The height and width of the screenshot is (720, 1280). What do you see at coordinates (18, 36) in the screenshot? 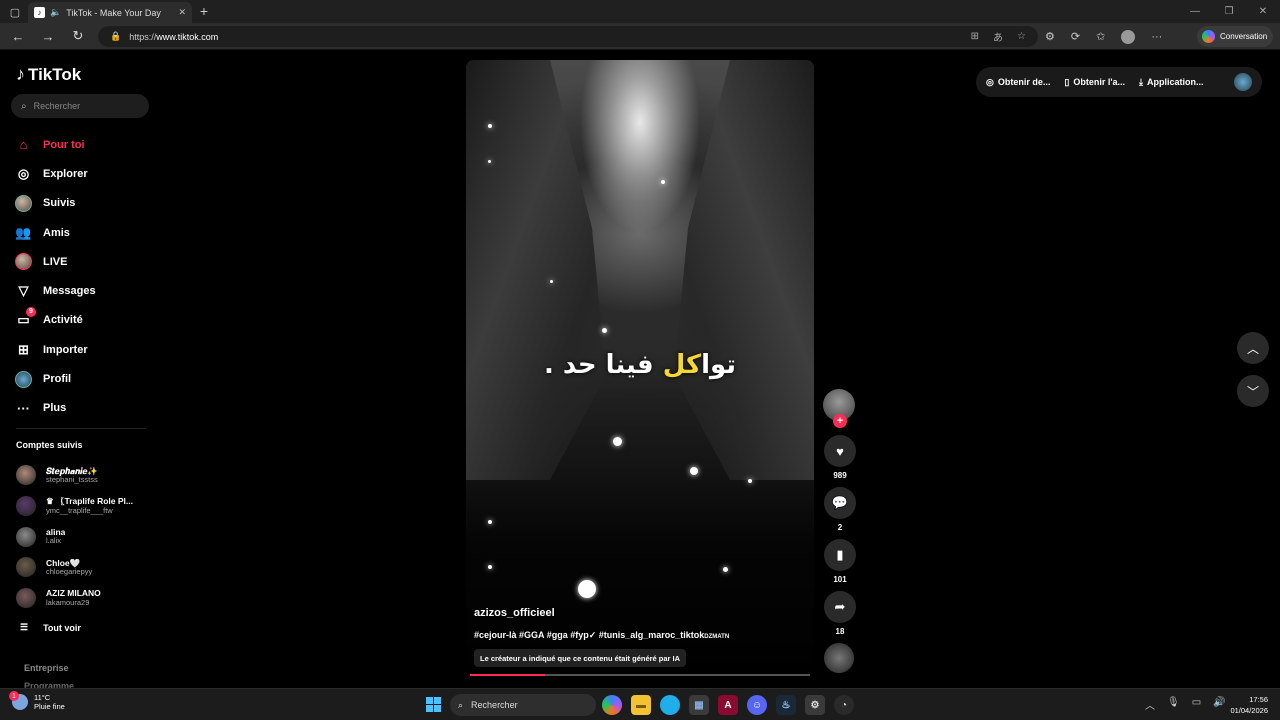
I see `back-icon: ←` at bounding box center [18, 36].